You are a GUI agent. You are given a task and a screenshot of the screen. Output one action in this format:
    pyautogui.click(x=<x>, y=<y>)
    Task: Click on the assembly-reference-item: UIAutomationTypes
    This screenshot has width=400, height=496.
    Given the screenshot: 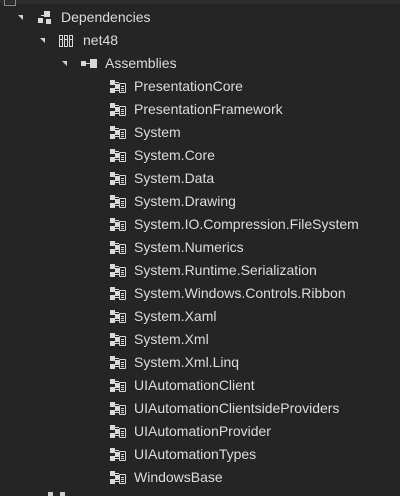 What is the action you would take?
    pyautogui.click(x=200, y=454)
    